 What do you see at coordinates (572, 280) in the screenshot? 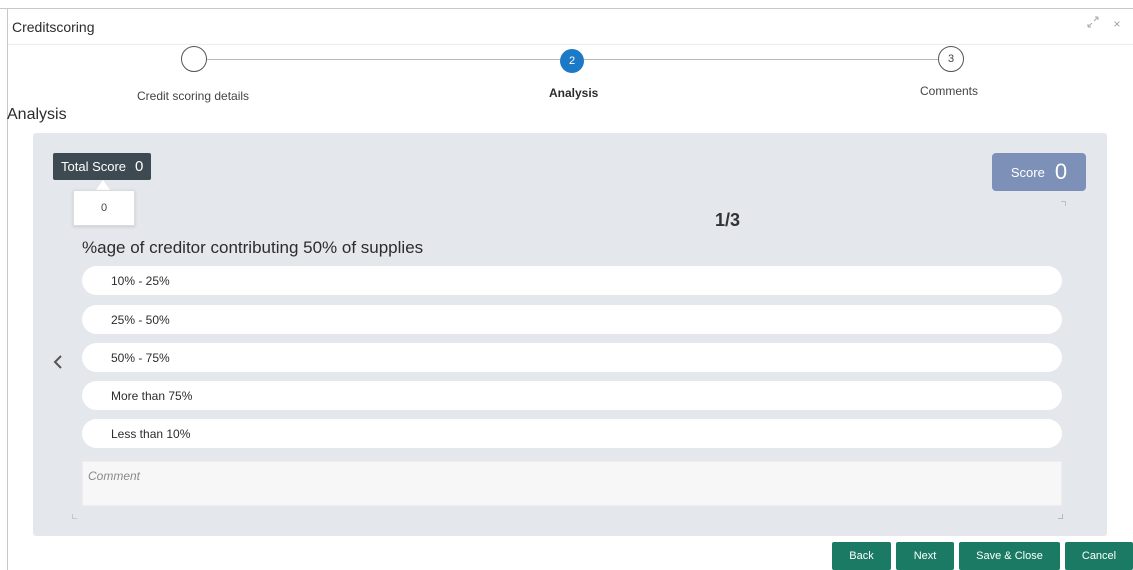
I see `answer-option: 10% - 25%` at bounding box center [572, 280].